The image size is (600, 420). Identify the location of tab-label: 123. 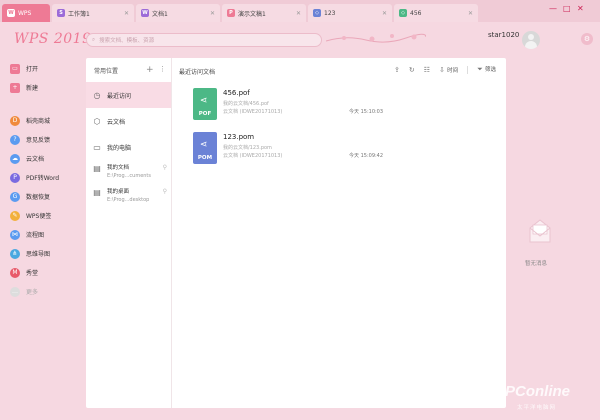
(330, 13).